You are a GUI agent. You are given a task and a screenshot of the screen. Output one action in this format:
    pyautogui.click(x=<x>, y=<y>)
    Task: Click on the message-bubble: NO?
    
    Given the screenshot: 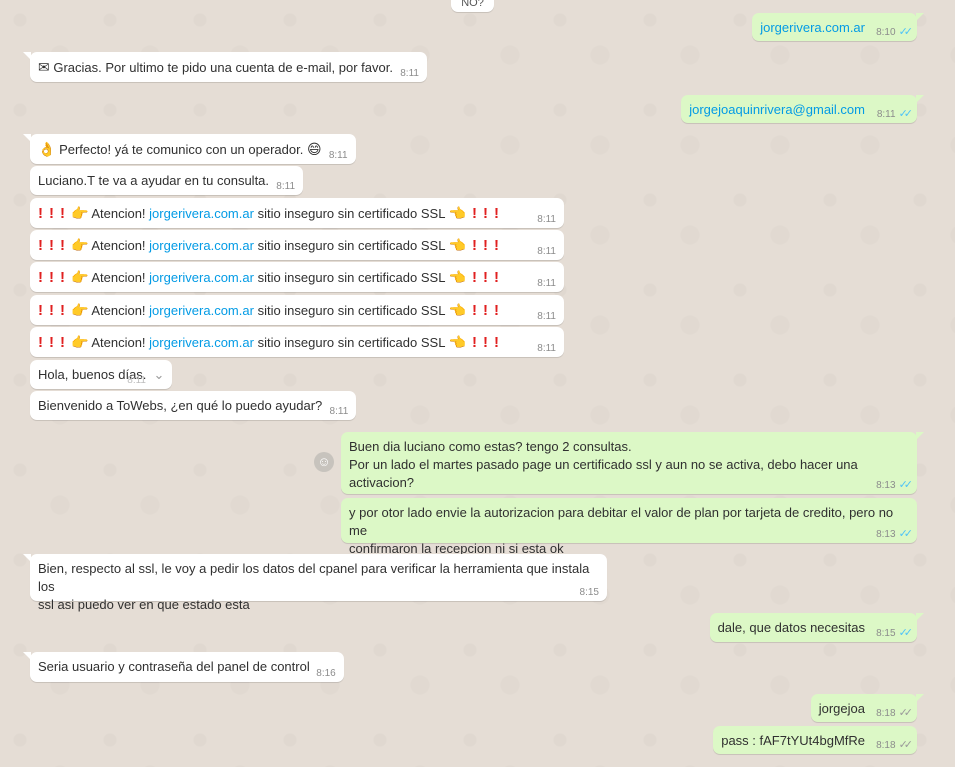 What is the action you would take?
    pyautogui.click(x=472, y=6)
    